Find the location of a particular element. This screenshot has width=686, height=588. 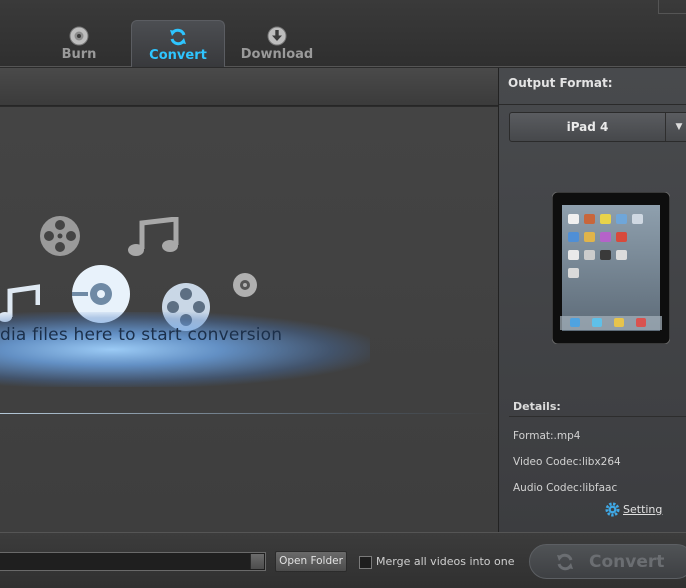

tab-burn: Burn is located at coordinates (79, 43).